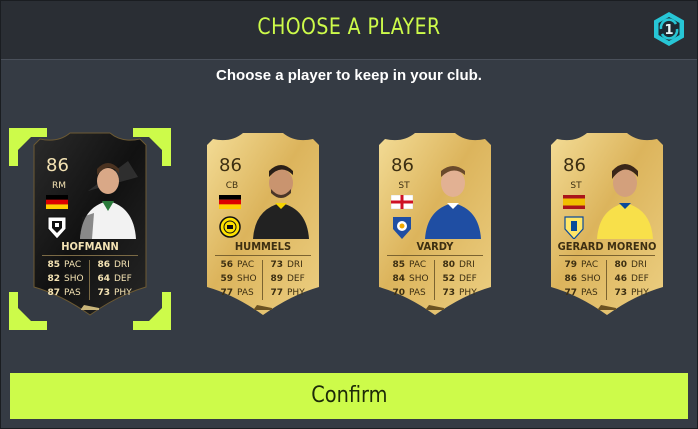 The image size is (698, 429). I want to click on stat-row: 46 DEF, so click(631, 279).